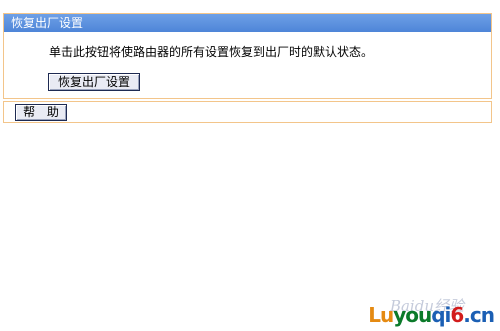 This screenshot has height=331, width=500. What do you see at coordinates (441, 315) in the screenshot?
I see `watermark-part: qi` at bounding box center [441, 315].